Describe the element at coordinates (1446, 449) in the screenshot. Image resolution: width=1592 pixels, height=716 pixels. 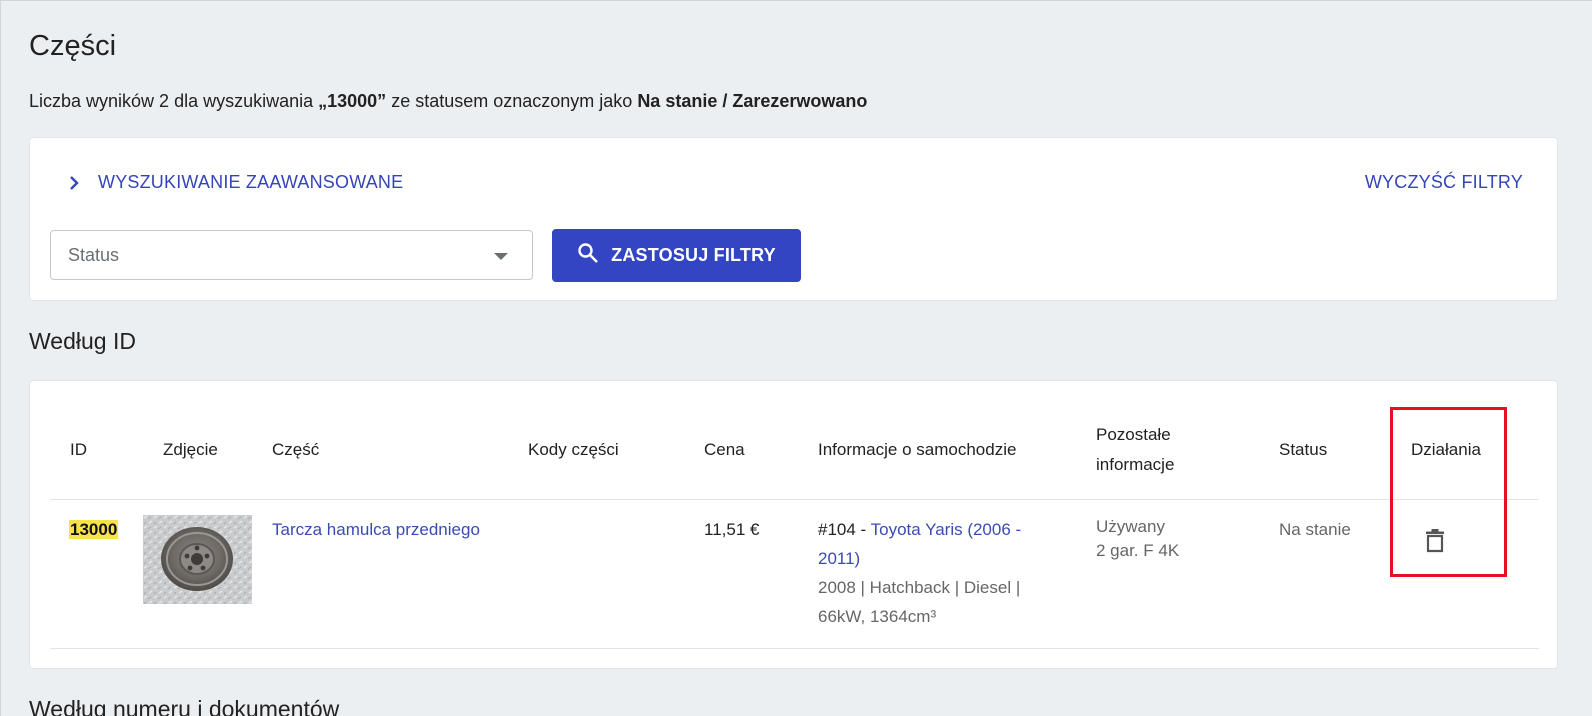
I see `col-header-actions: Działania` at that location.